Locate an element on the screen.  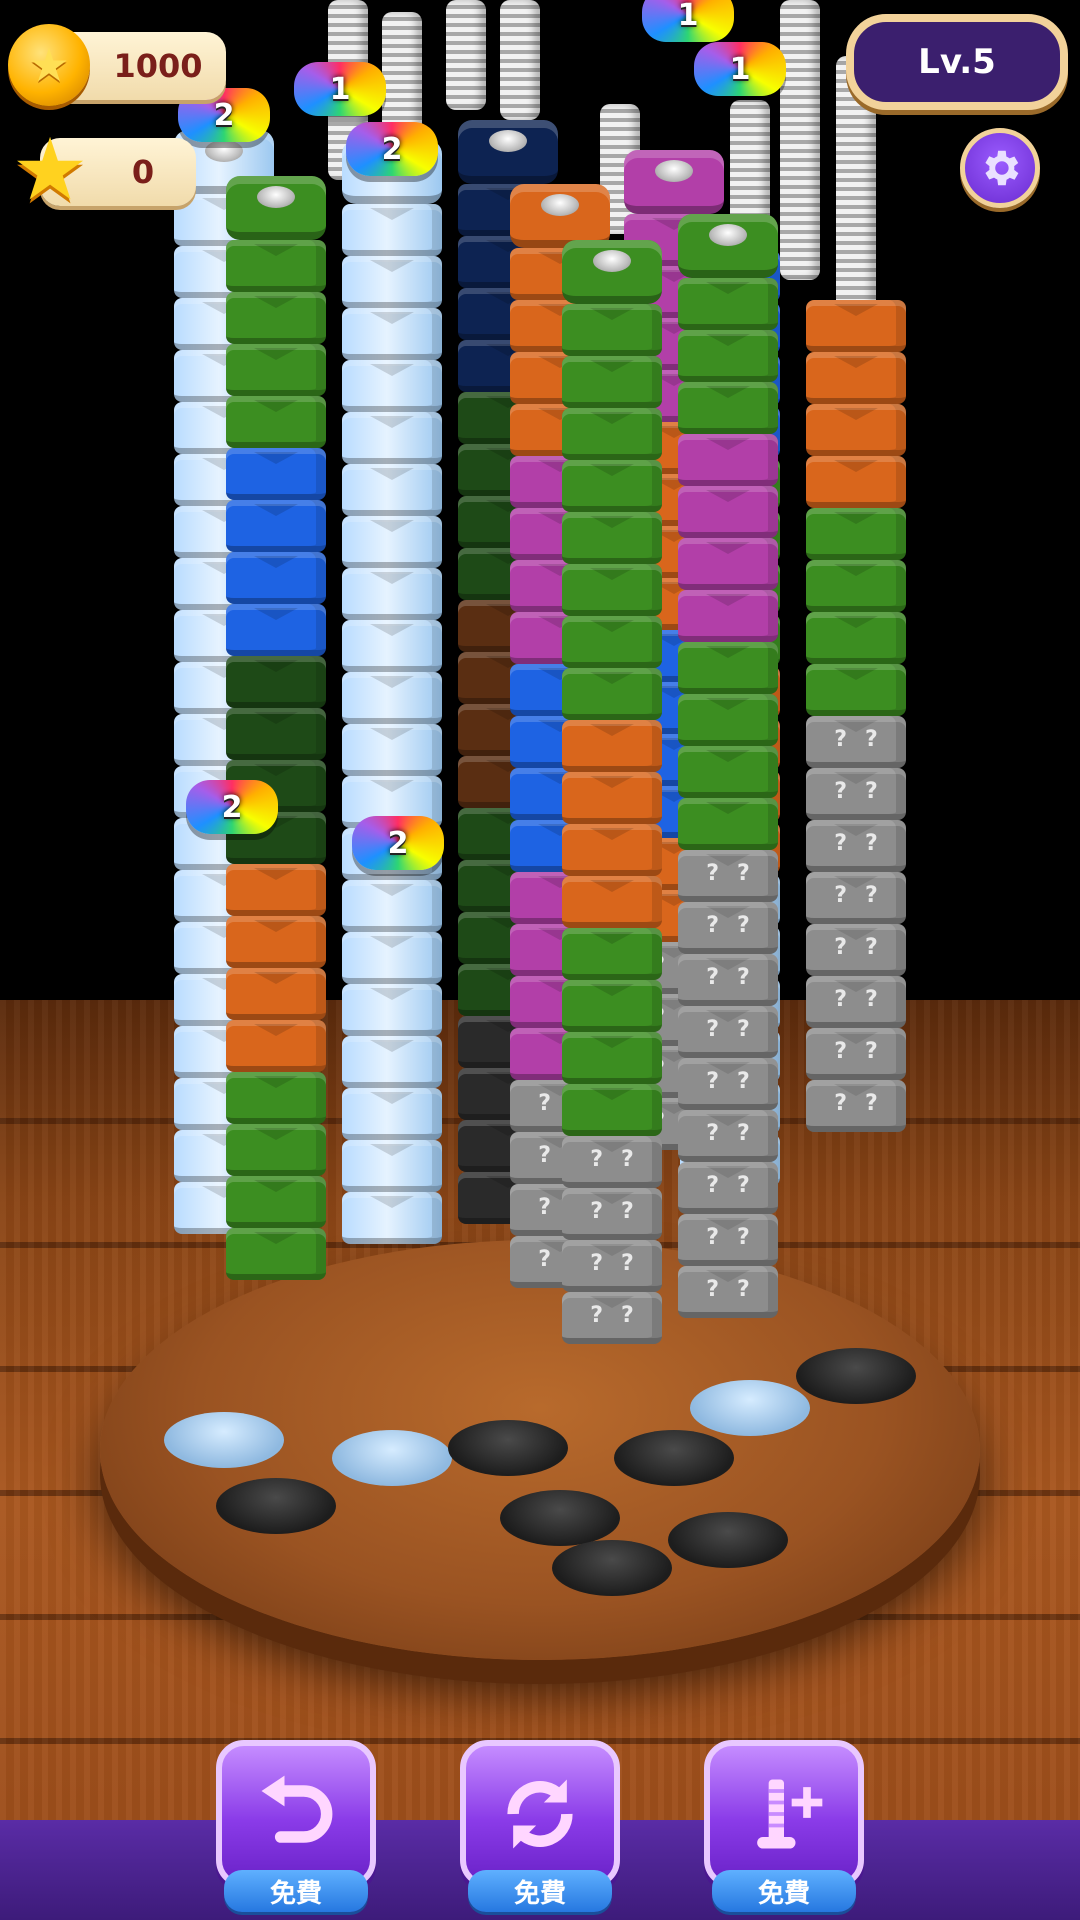
shuffle-free-label: 免費 is located at coordinates (540, 1891).